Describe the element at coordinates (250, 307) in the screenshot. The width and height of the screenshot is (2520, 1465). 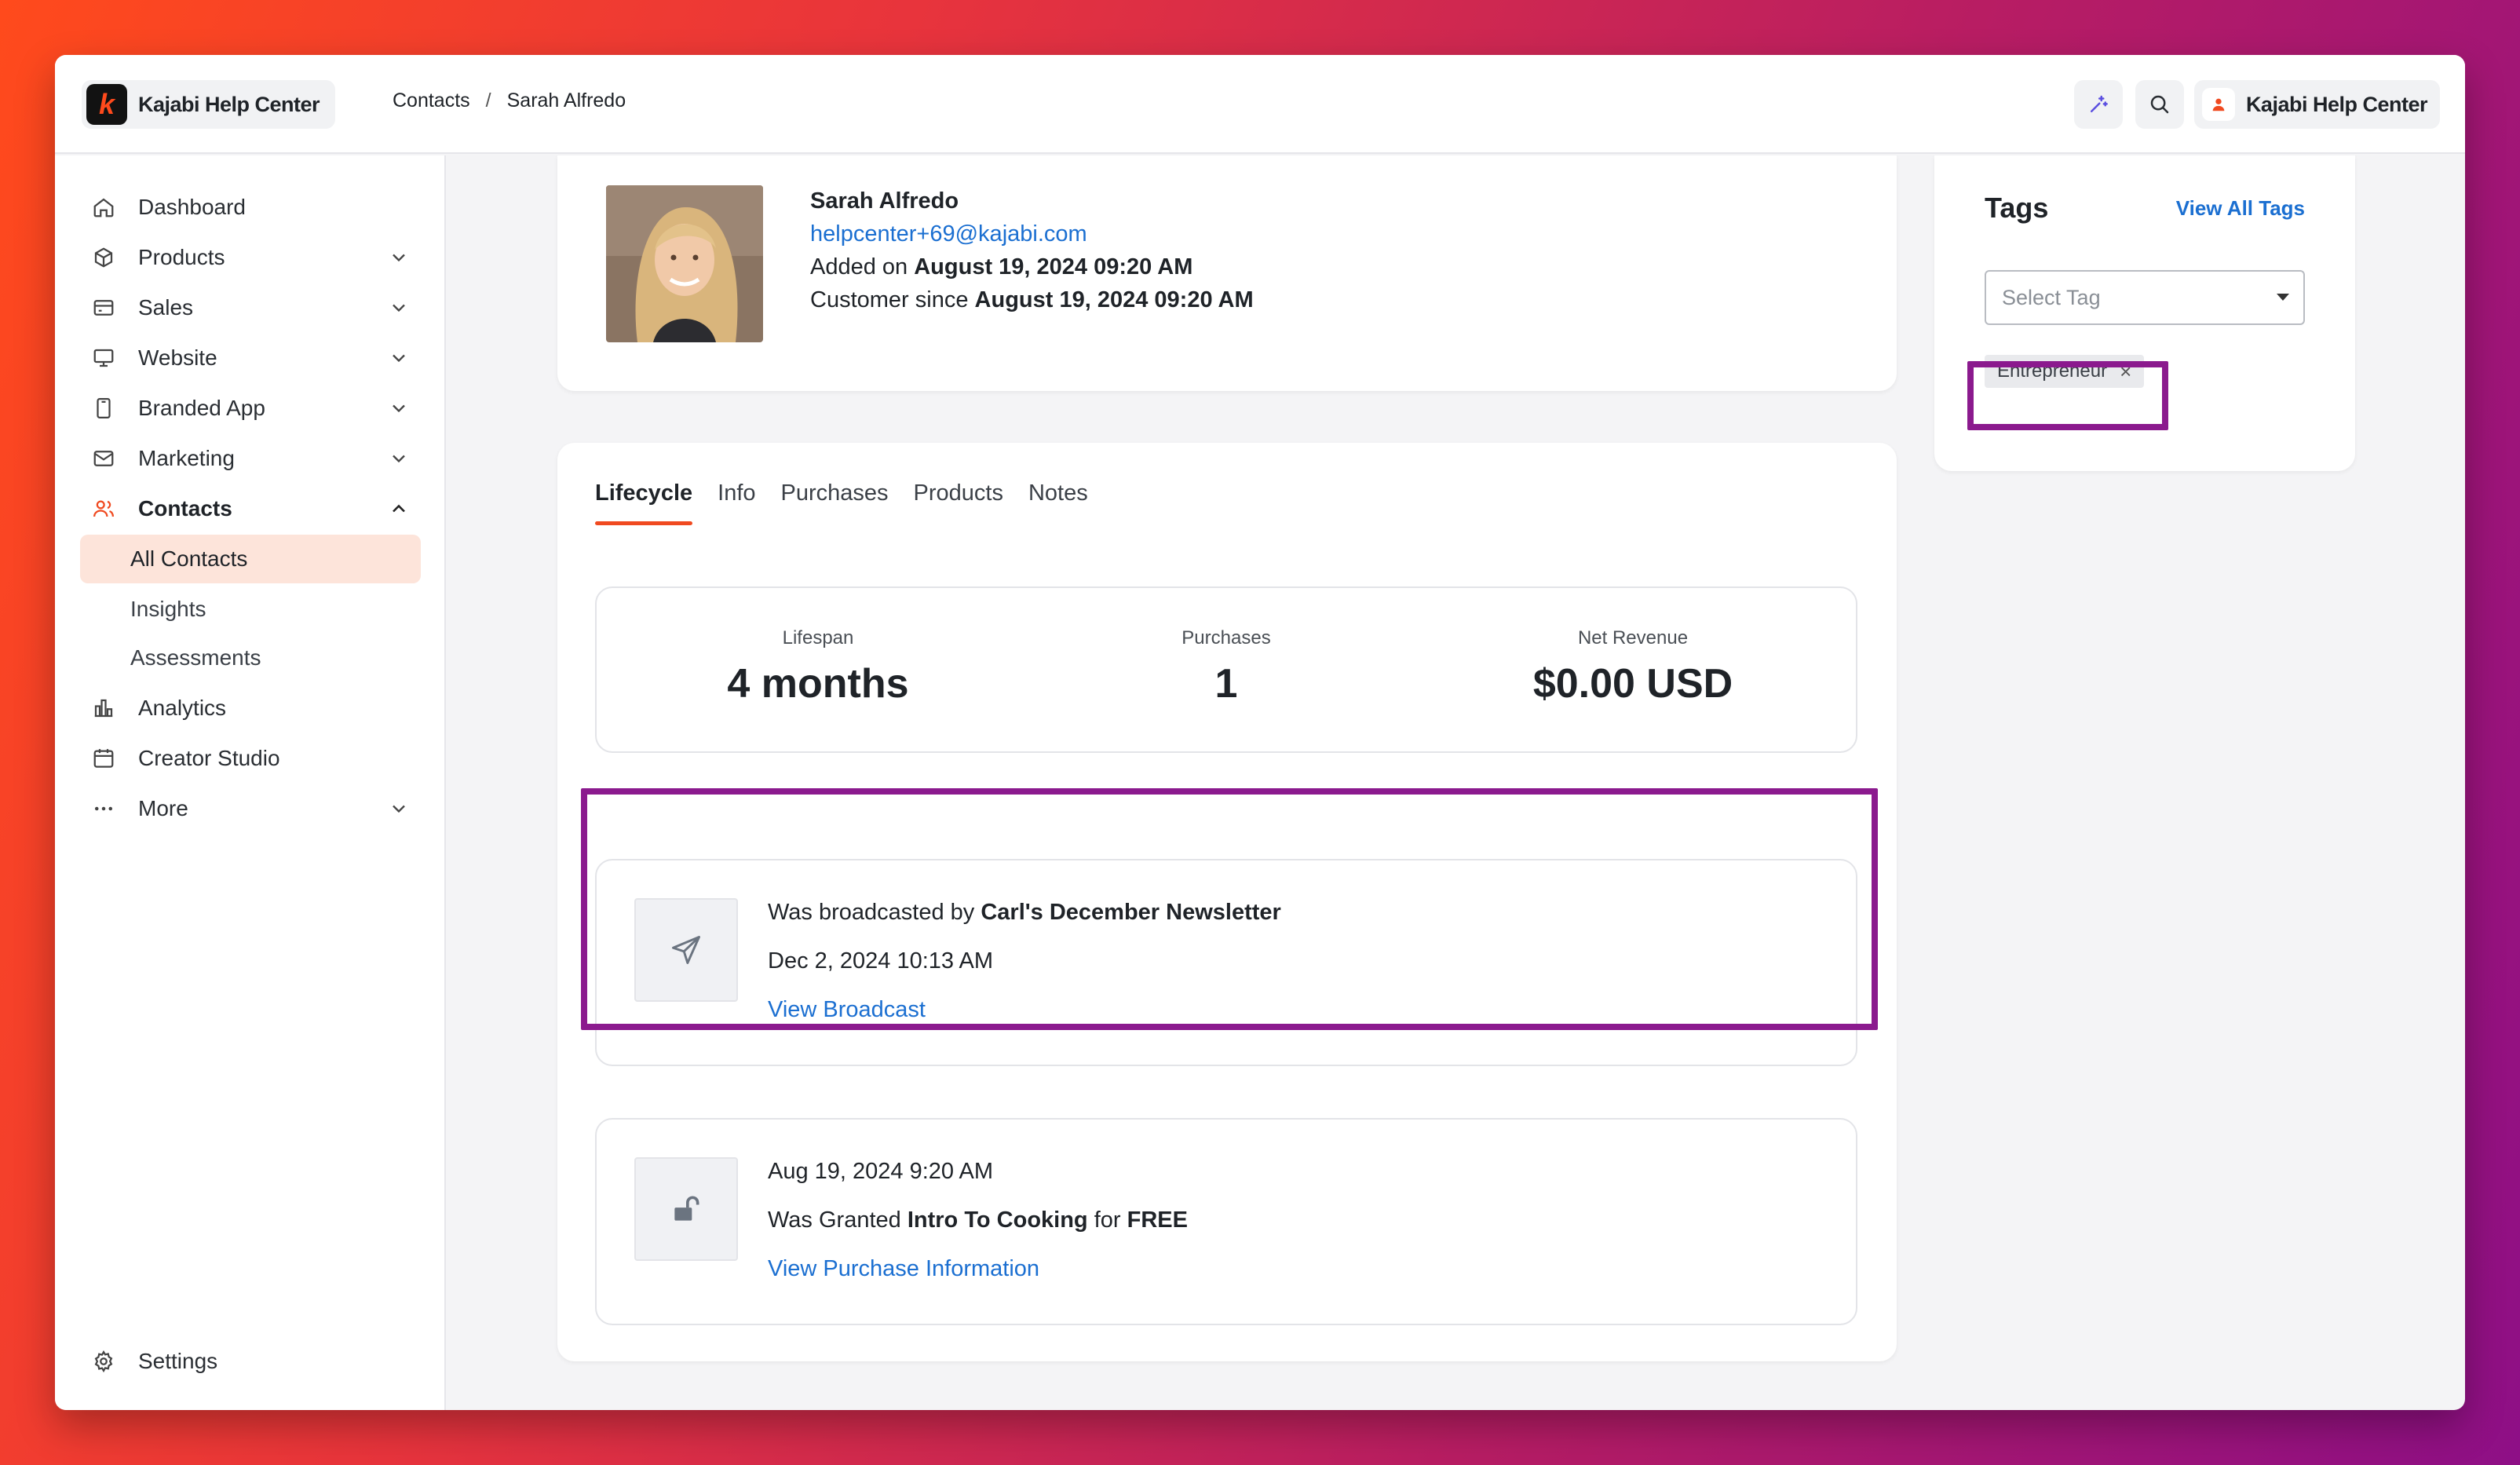
I see `sidebar-item-sales: Sales` at that location.